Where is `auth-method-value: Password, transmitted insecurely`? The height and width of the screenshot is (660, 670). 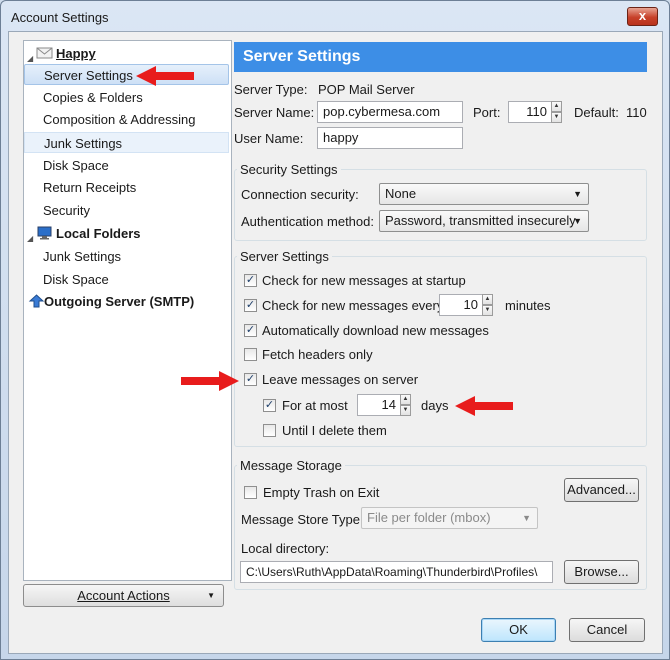
auth-method-value: Password, transmitted insecurely is located at coordinates (480, 220).